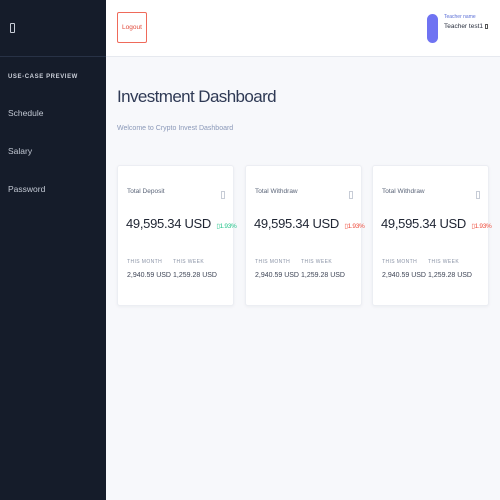 This screenshot has height=500, width=500. Describe the element at coordinates (466, 22) in the screenshot. I see `user-info: Teacher name Teacher test1` at that location.